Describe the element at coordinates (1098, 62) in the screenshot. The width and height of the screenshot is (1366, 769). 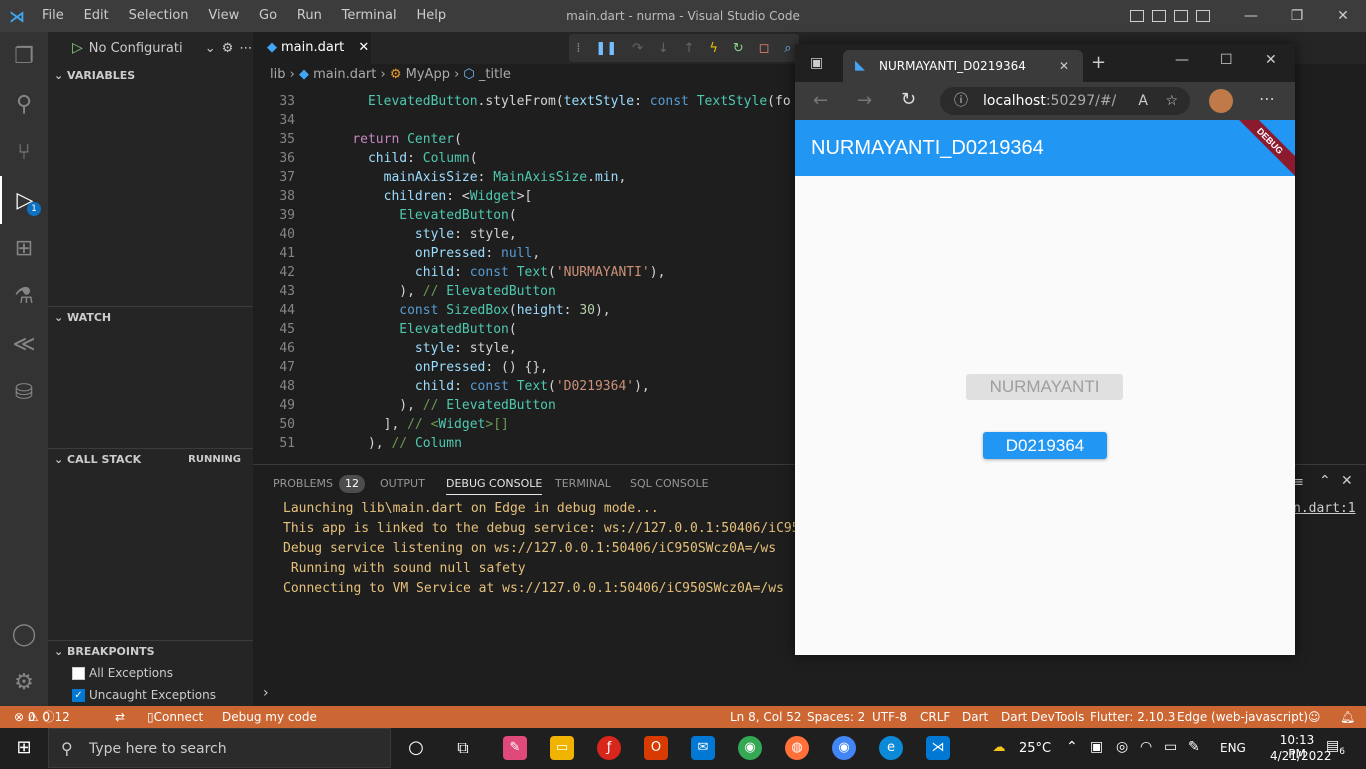
I see `new-tab-icon: +` at that location.